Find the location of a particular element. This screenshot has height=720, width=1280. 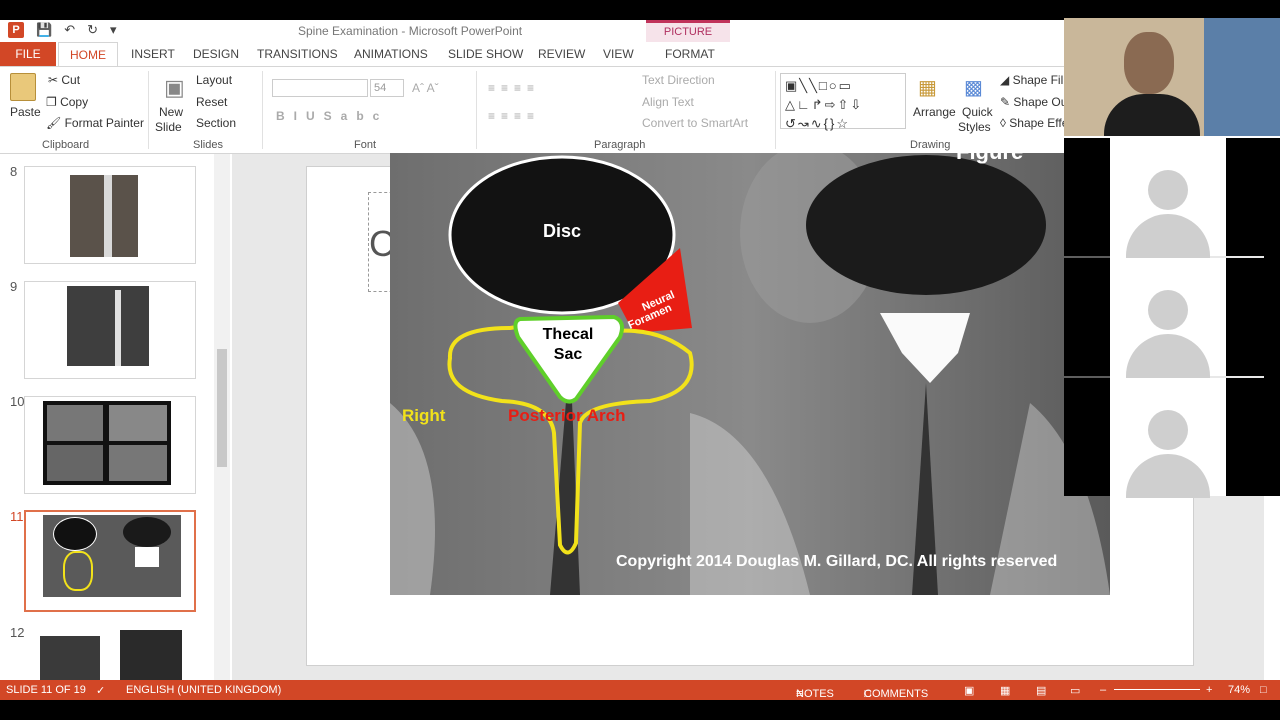

canvas-scrollbar is located at coordinates (1272, 588).